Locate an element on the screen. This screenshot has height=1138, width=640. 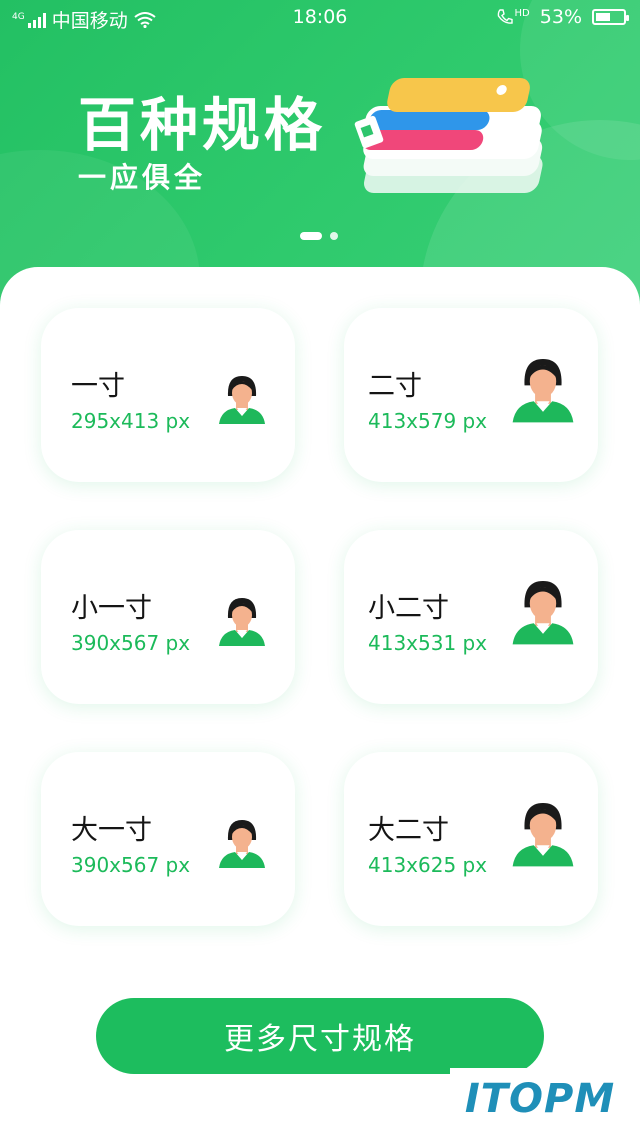
size-dimensions: 413x625 px is located at coordinates (428, 865).